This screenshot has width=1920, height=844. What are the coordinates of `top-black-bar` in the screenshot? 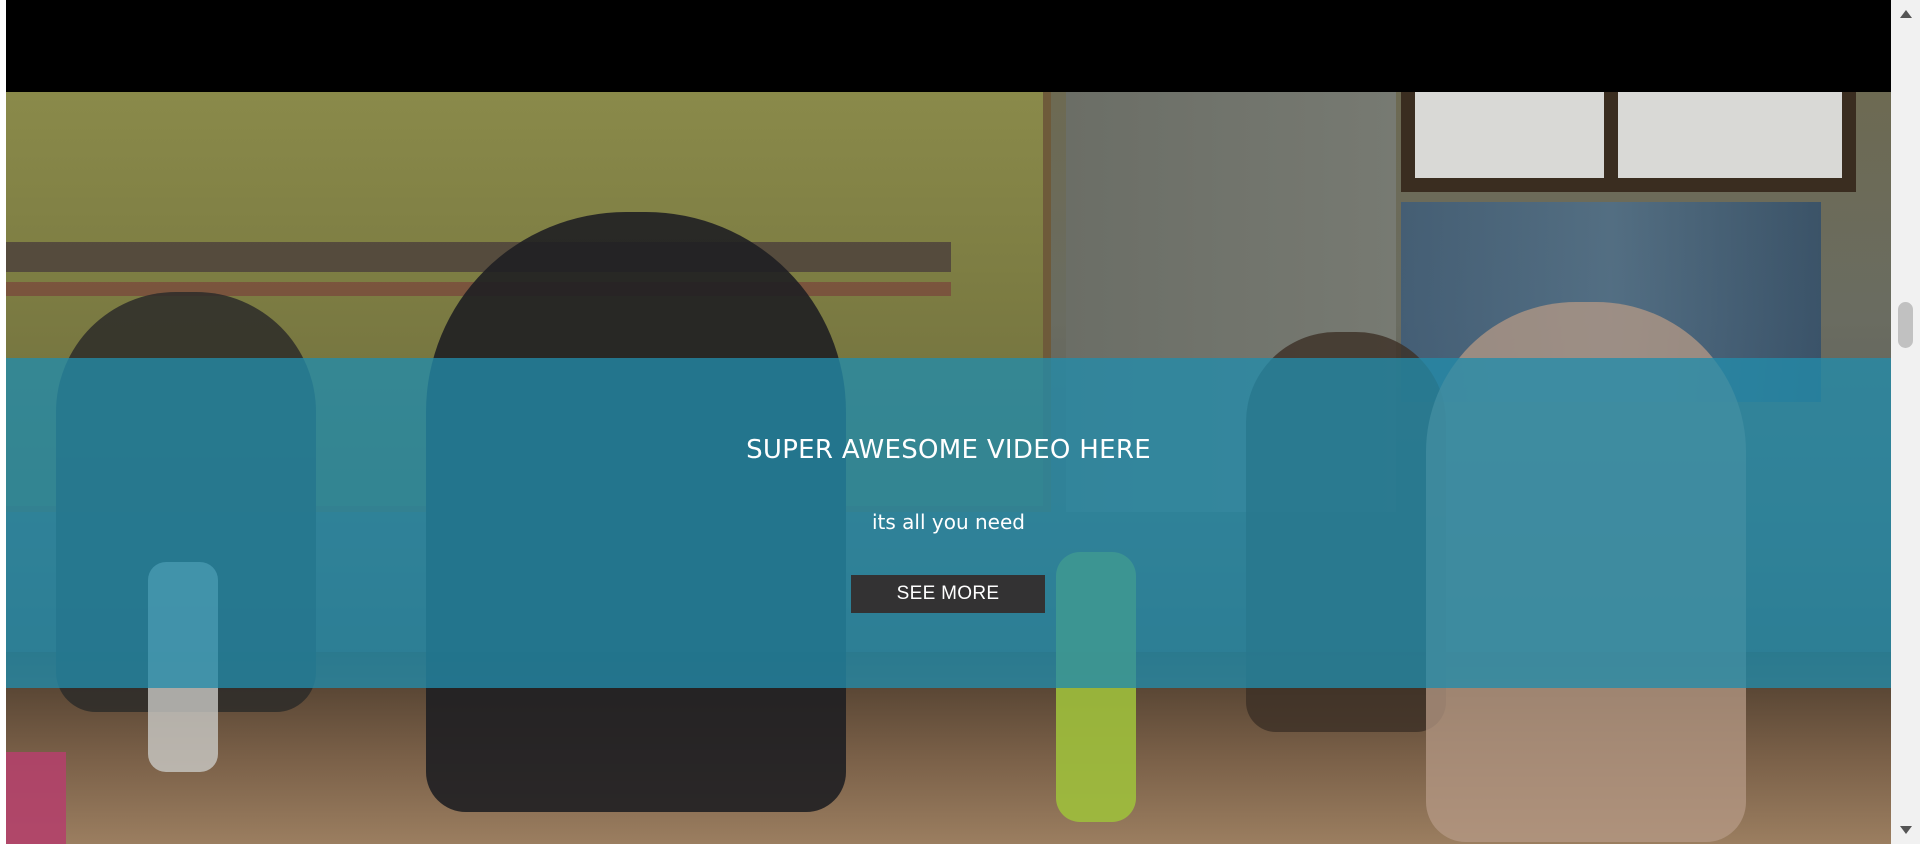 It's located at (948, 46).